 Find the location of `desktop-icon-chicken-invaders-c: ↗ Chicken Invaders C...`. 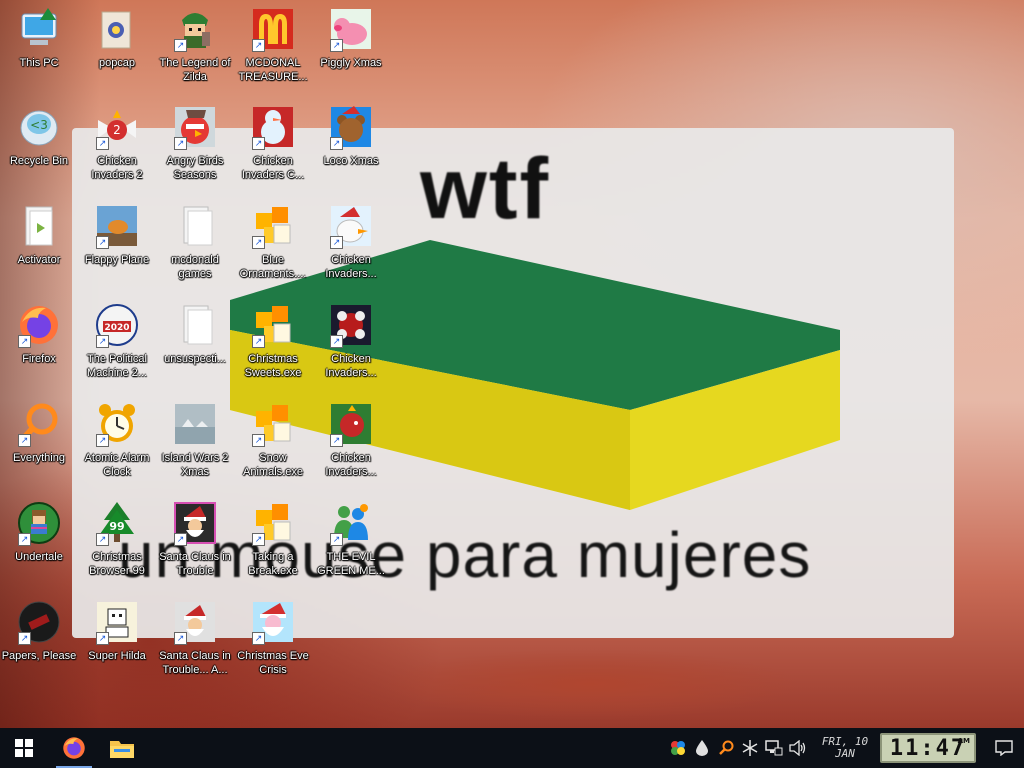

desktop-icon-chicken-invaders-c: ↗ Chicken Invaders C... is located at coordinates (273, 143).